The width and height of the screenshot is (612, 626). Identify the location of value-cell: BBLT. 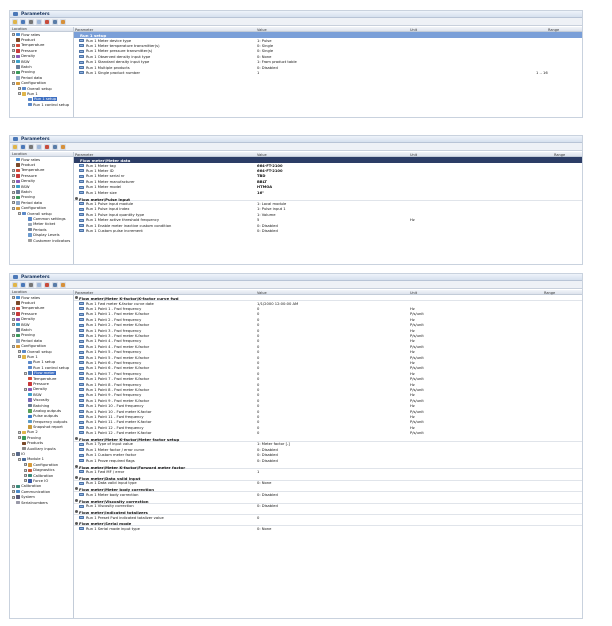
(262, 182).